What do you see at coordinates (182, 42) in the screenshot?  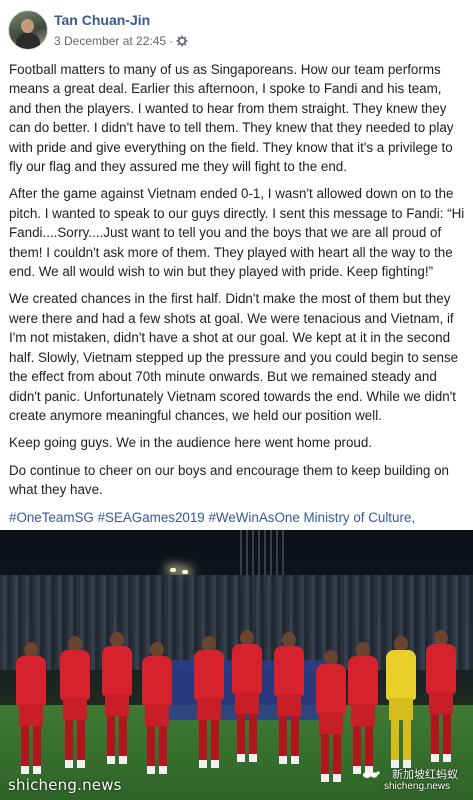 I see `gear-icon` at bounding box center [182, 42].